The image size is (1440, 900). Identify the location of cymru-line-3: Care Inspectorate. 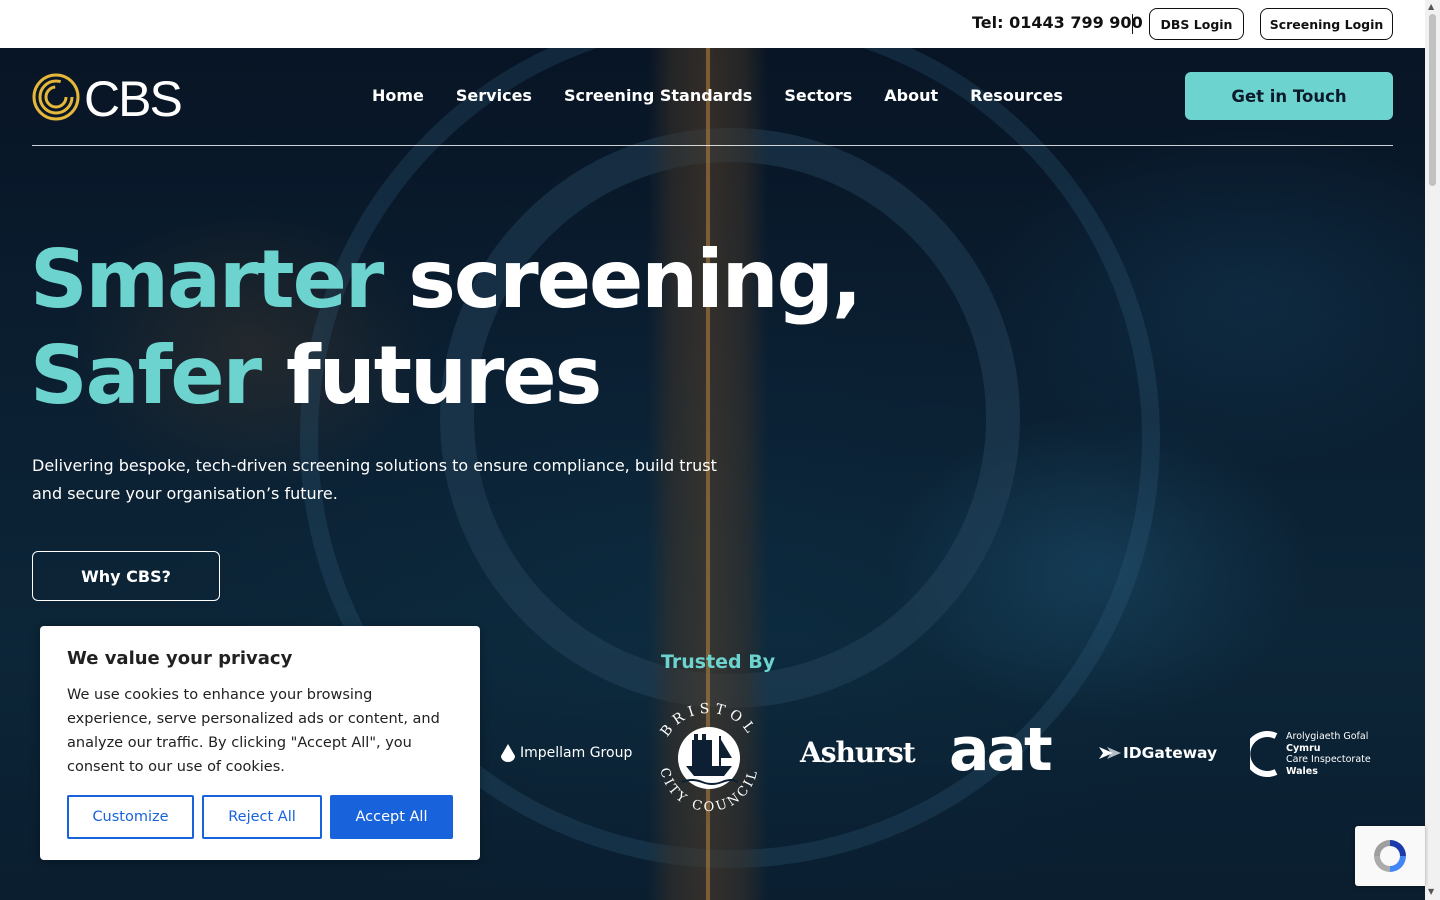
(1328, 759).